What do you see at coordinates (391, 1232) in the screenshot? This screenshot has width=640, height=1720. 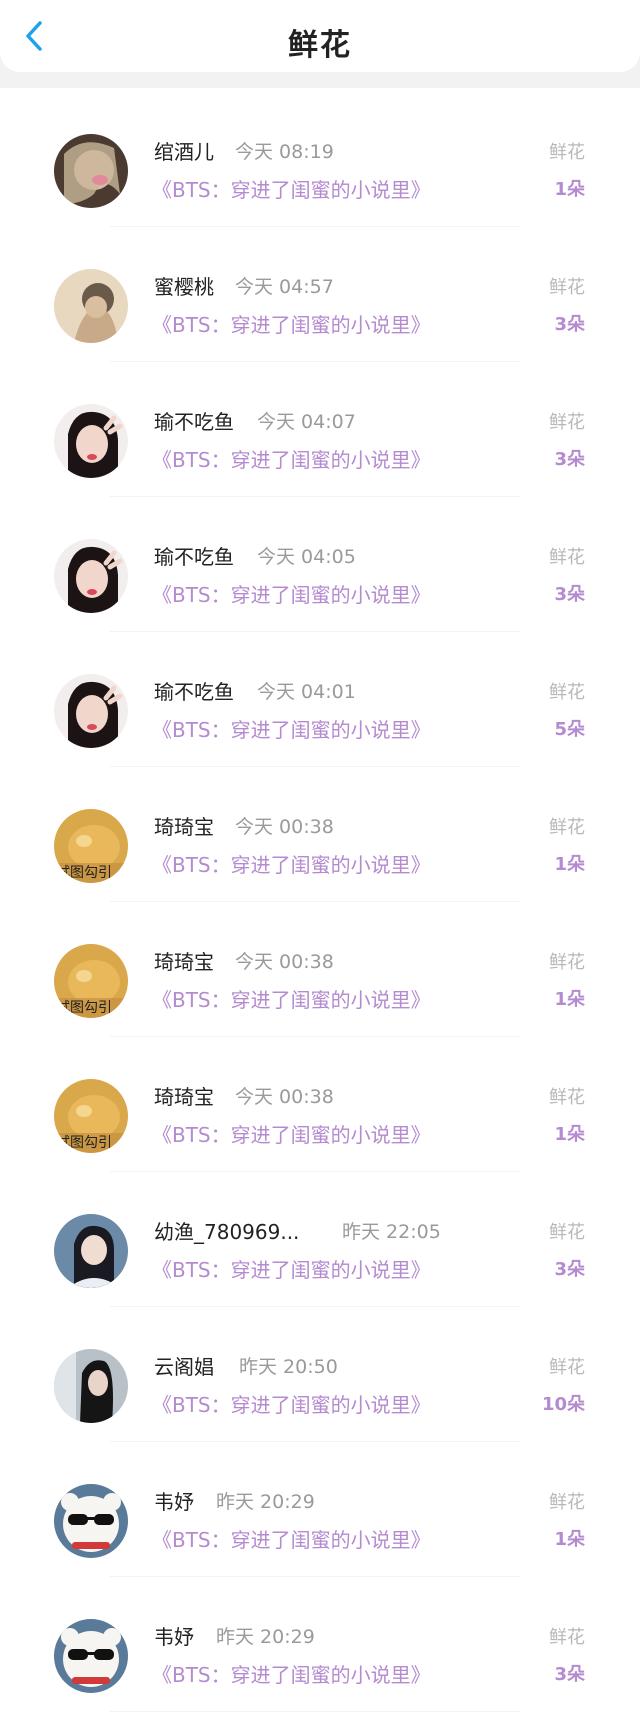 I see `gift-time: 昨天 22:05` at bounding box center [391, 1232].